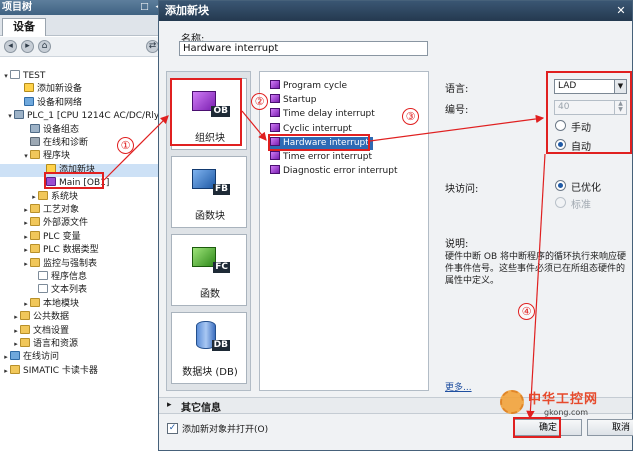  What do you see at coordinates (322, 114) in the screenshot?
I see `event-item: Time delay interrupt` at bounding box center [322, 114].